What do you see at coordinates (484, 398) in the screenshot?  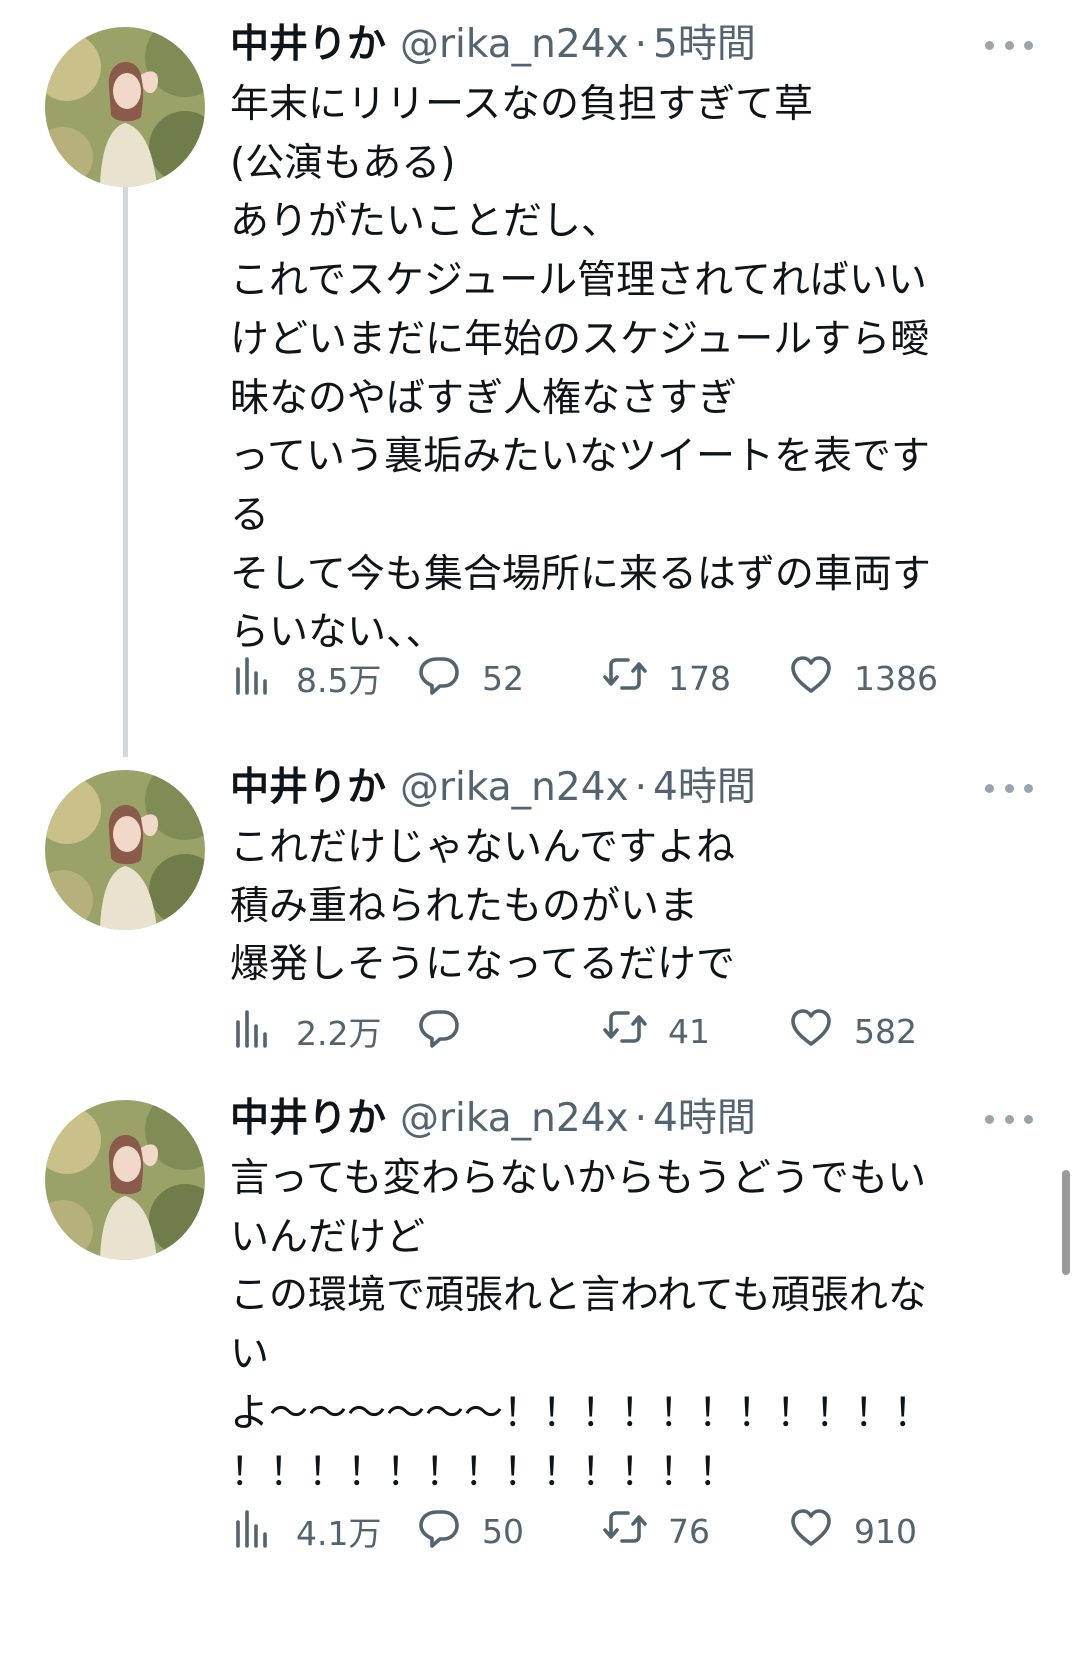 I see `tweet-text-line: 昧なのやばすぎ人権なさすぎ` at bounding box center [484, 398].